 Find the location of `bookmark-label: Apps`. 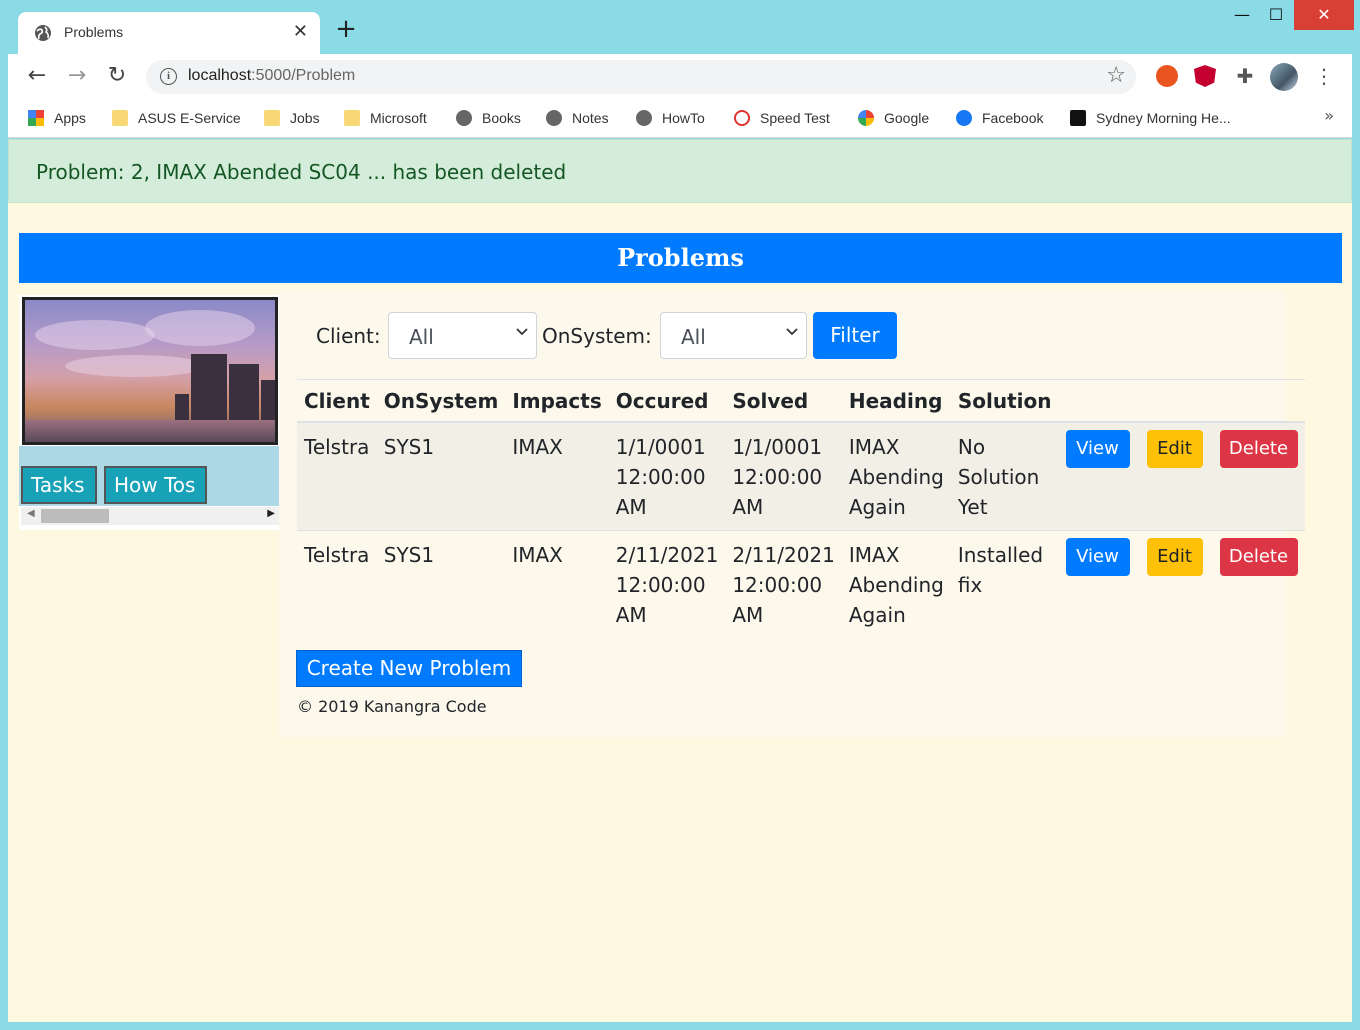

bookmark-label: Apps is located at coordinates (70, 118).